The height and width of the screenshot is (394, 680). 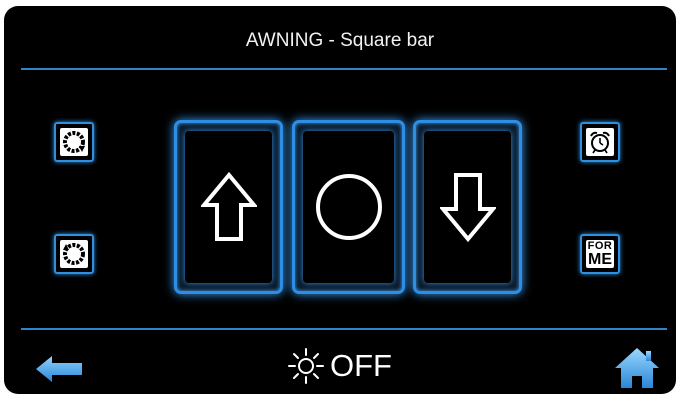 I want to click on page-title: AWNING - Square bar, so click(x=340, y=40).